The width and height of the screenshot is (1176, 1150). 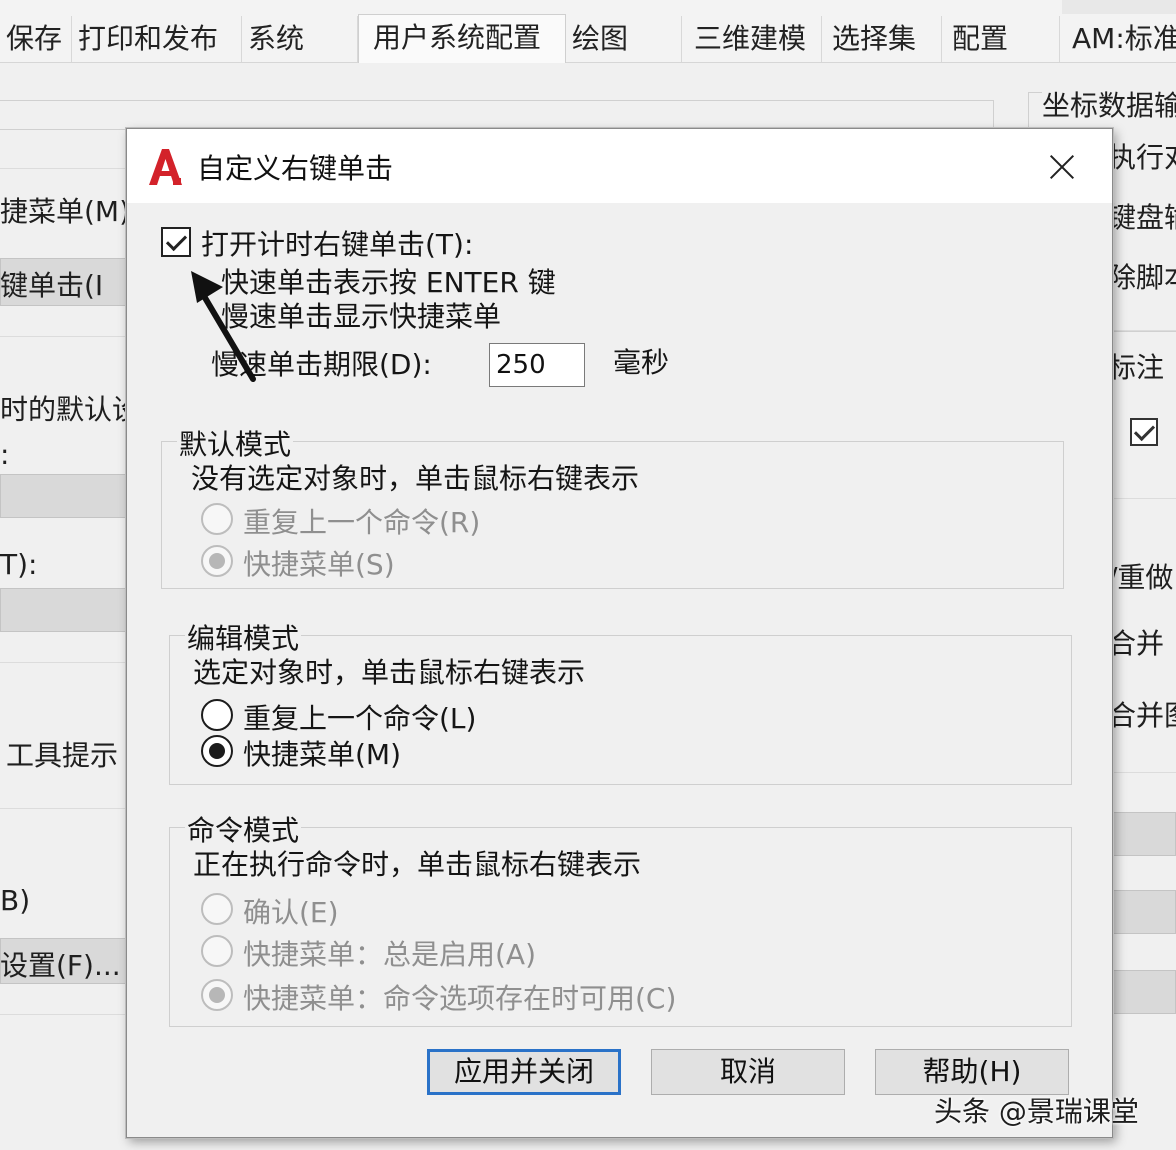 What do you see at coordinates (295, 168) in the screenshot?
I see `dialog-title: 自定义右键单击` at bounding box center [295, 168].